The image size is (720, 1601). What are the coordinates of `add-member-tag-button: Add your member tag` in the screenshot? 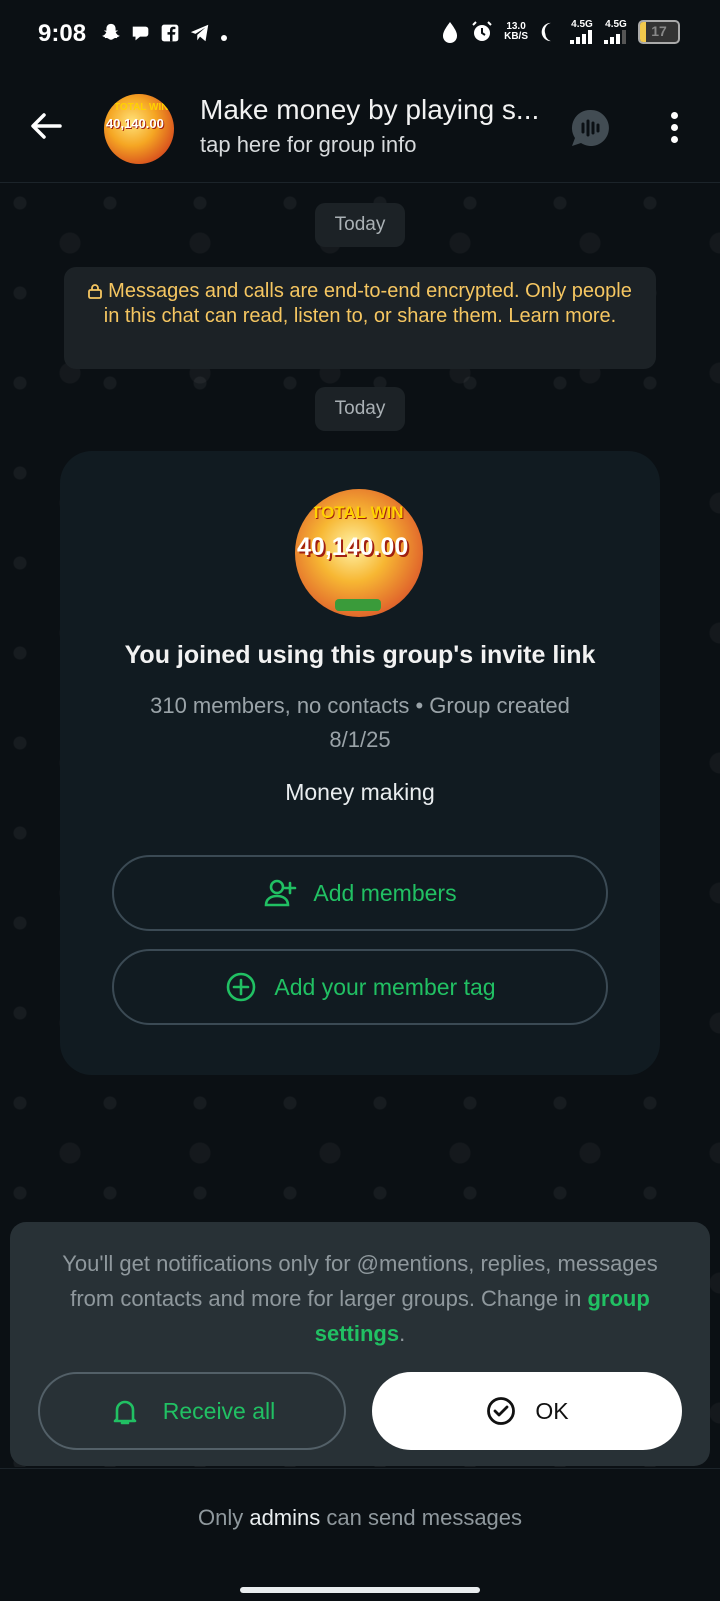 It's located at (360, 987).